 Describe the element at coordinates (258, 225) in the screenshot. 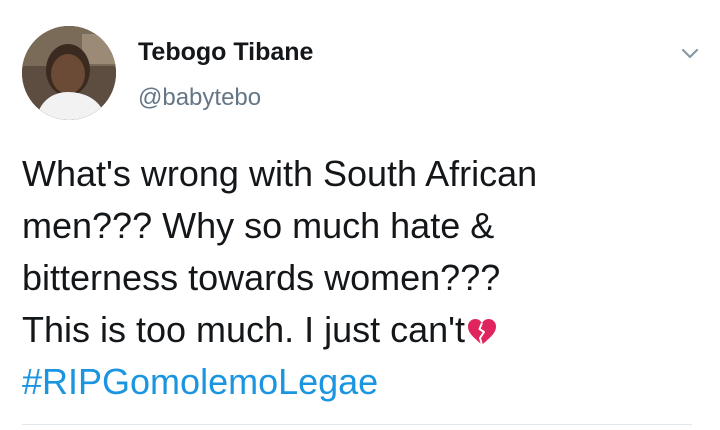

I see `tweet-text-line: men??? Why so much hate &` at that location.